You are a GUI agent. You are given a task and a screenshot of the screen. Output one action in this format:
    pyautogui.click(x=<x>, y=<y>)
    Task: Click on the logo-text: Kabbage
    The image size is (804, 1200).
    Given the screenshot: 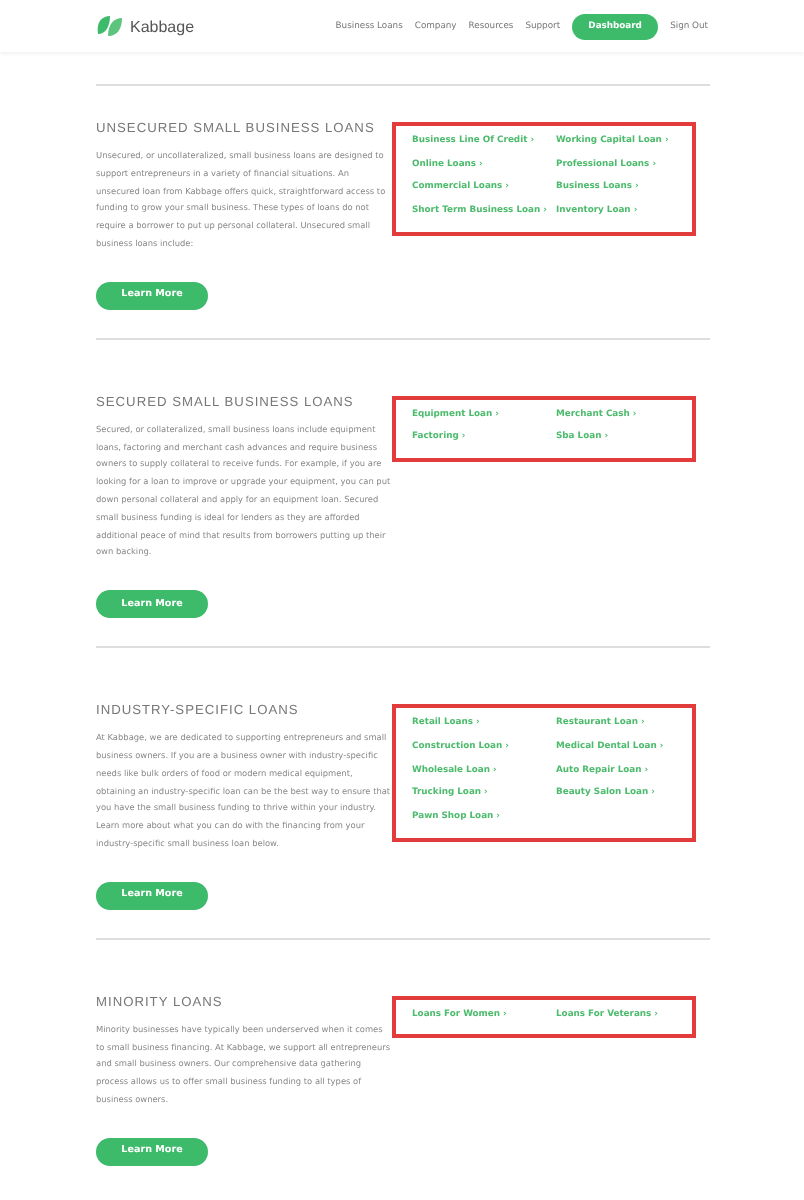 What is the action you would take?
    pyautogui.click(x=162, y=26)
    